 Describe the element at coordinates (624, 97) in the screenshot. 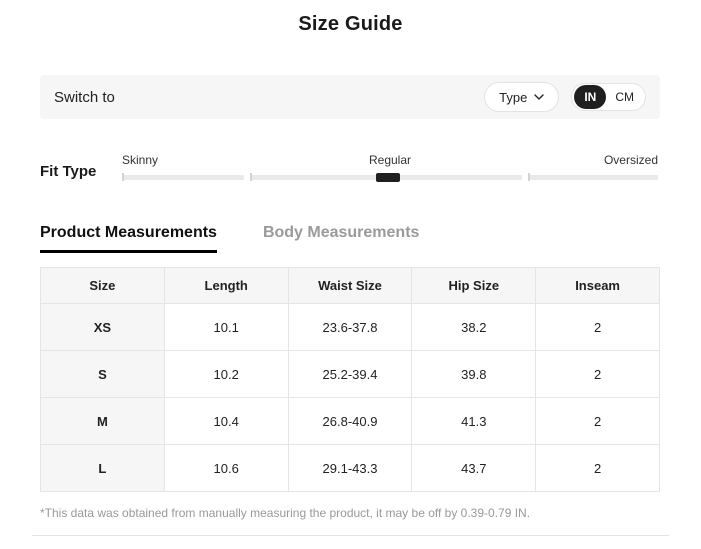

I see `unit-option-cm: CM` at that location.